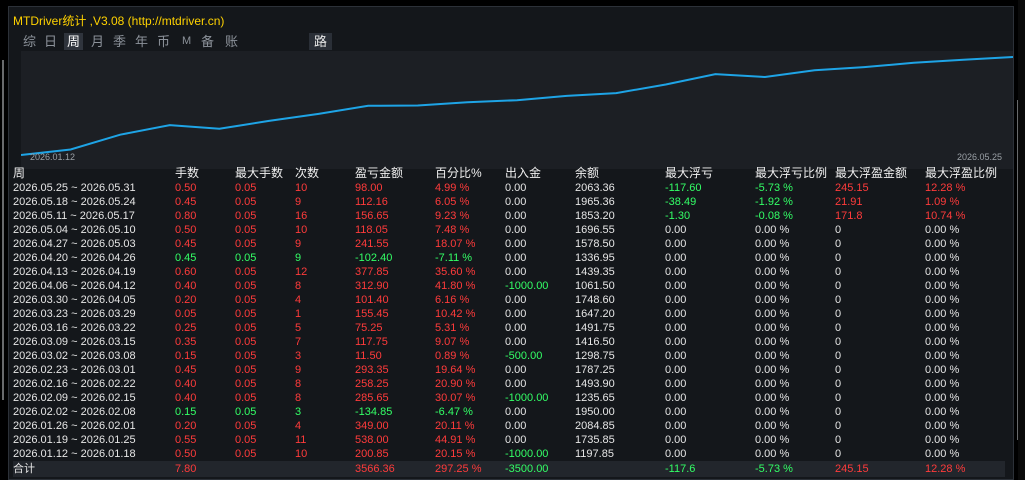  I want to click on tab-year: 年, so click(141, 41).